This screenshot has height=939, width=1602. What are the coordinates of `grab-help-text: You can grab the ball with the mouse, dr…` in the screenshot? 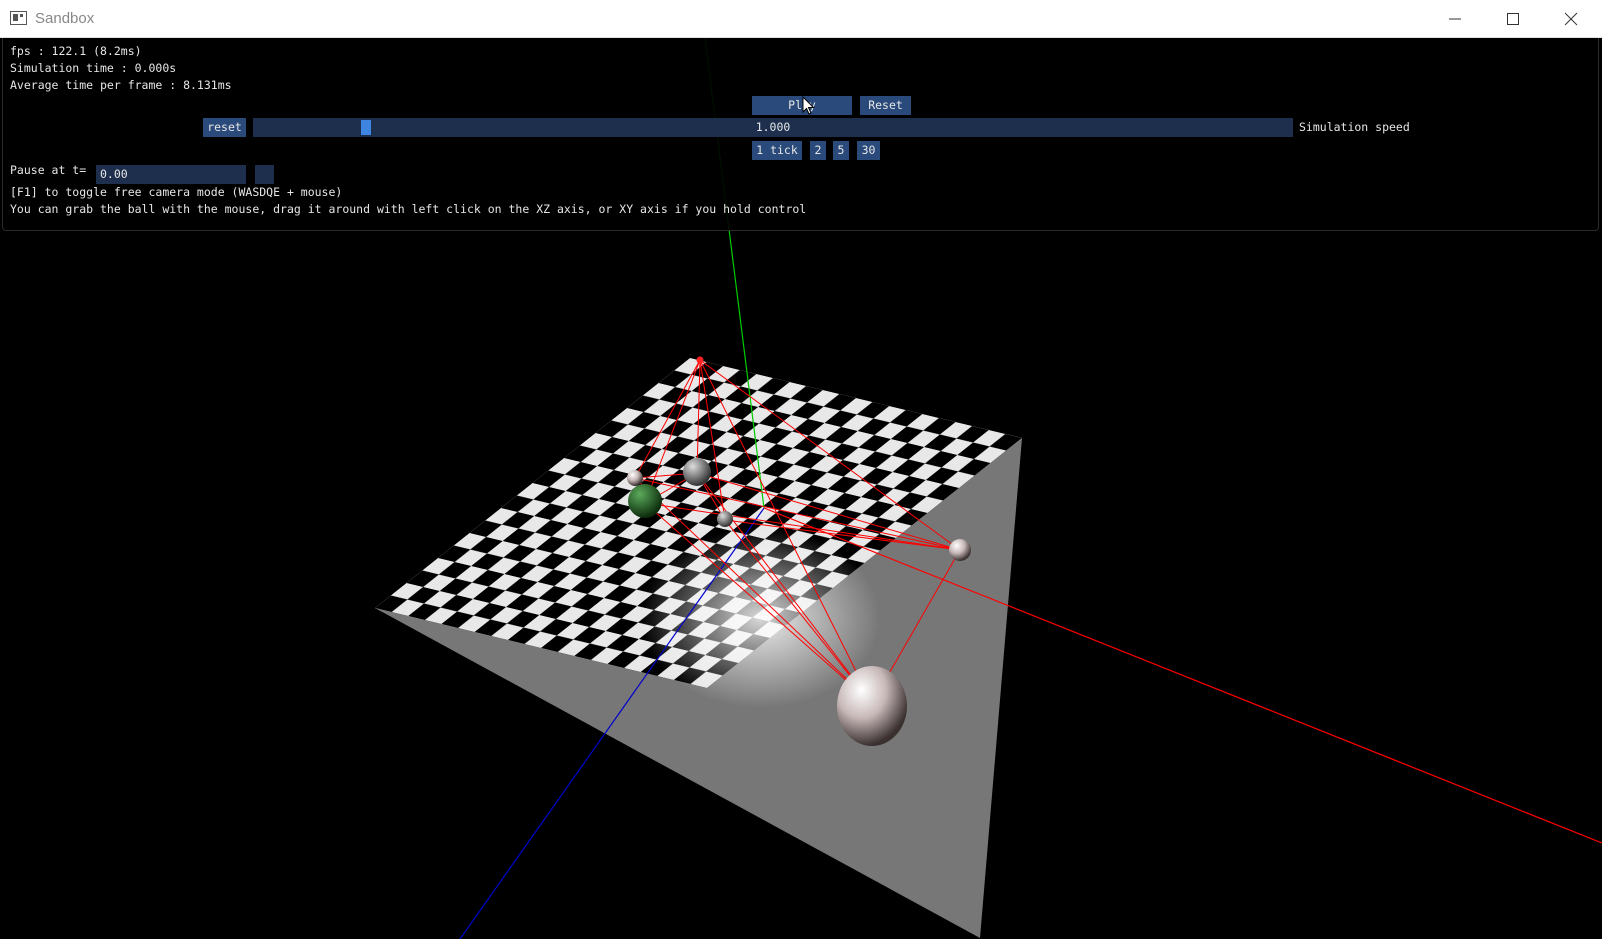 It's located at (408, 209).